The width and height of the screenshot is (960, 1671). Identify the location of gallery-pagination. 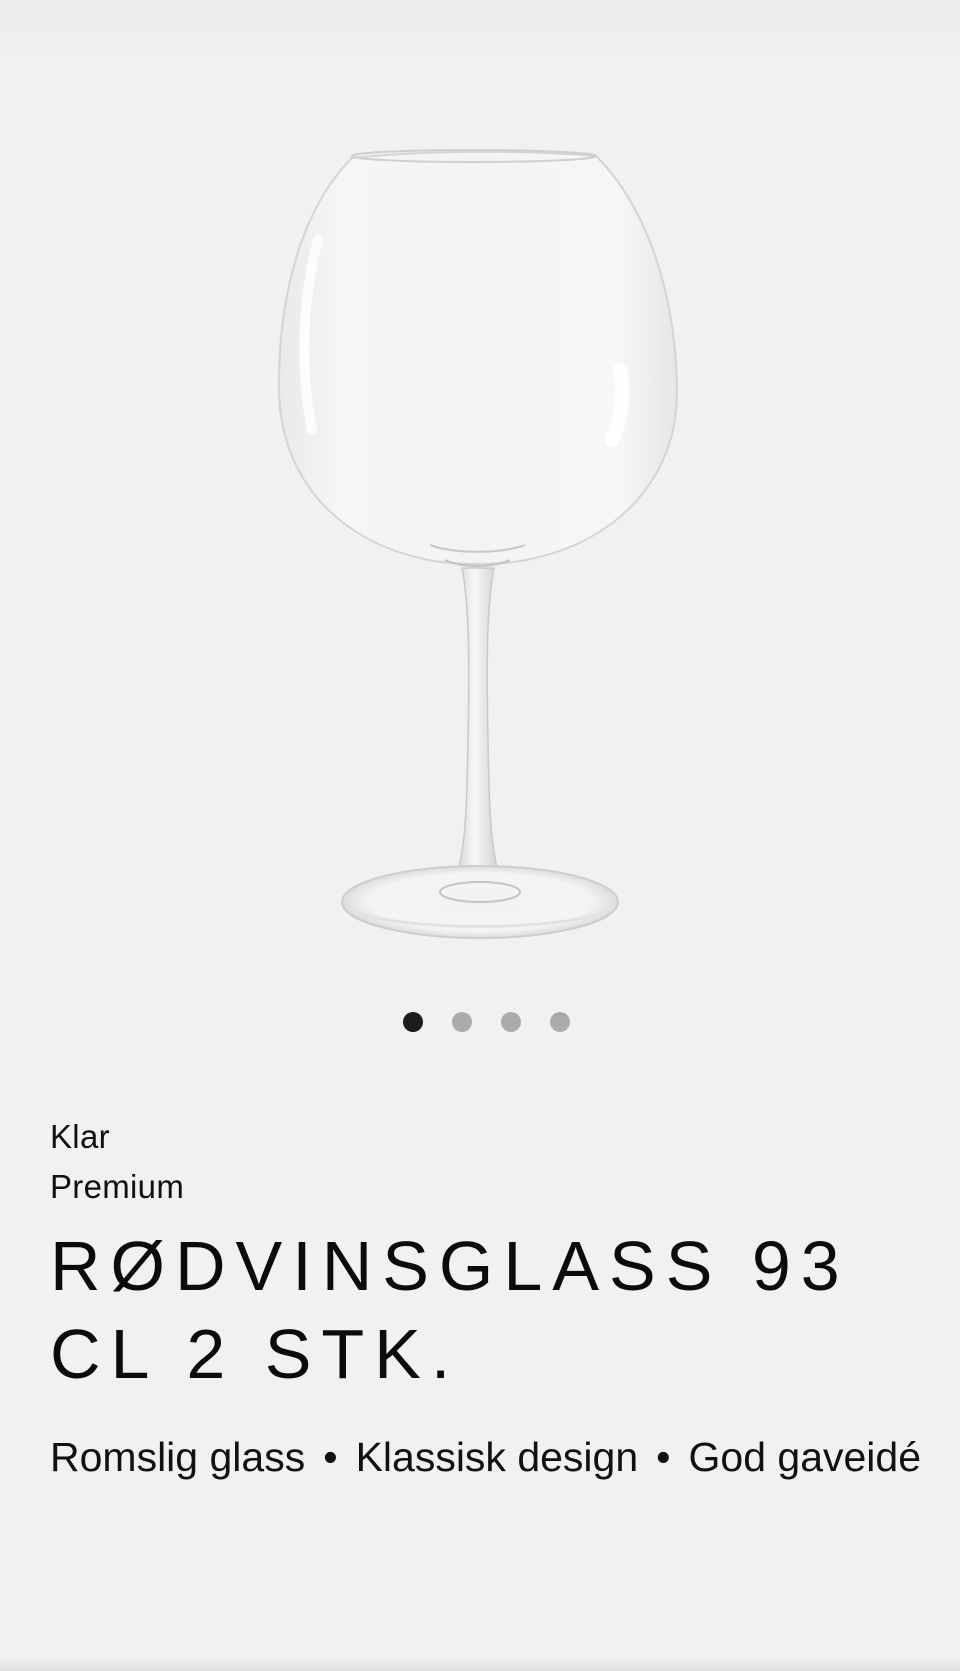
(480, 1022).